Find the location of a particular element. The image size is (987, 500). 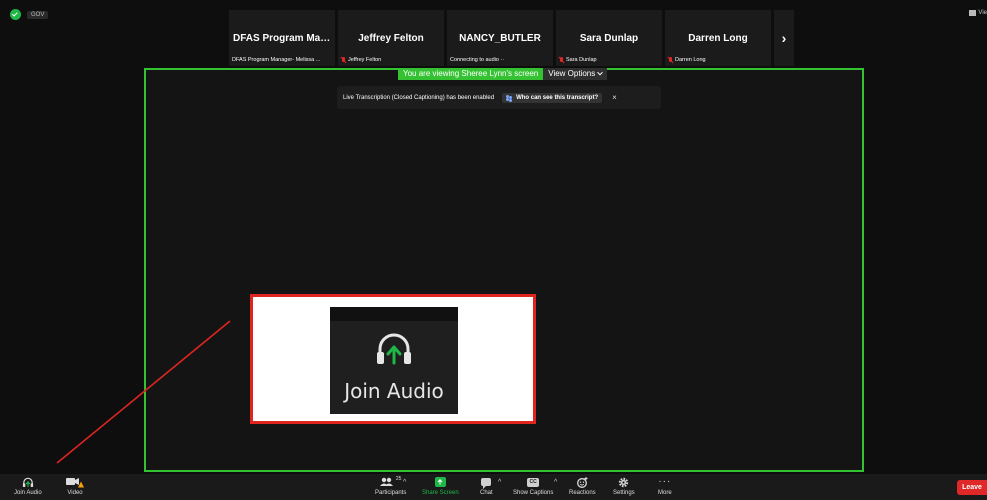

participant-label-text: Connecting to audio ·· is located at coordinates (477, 60).